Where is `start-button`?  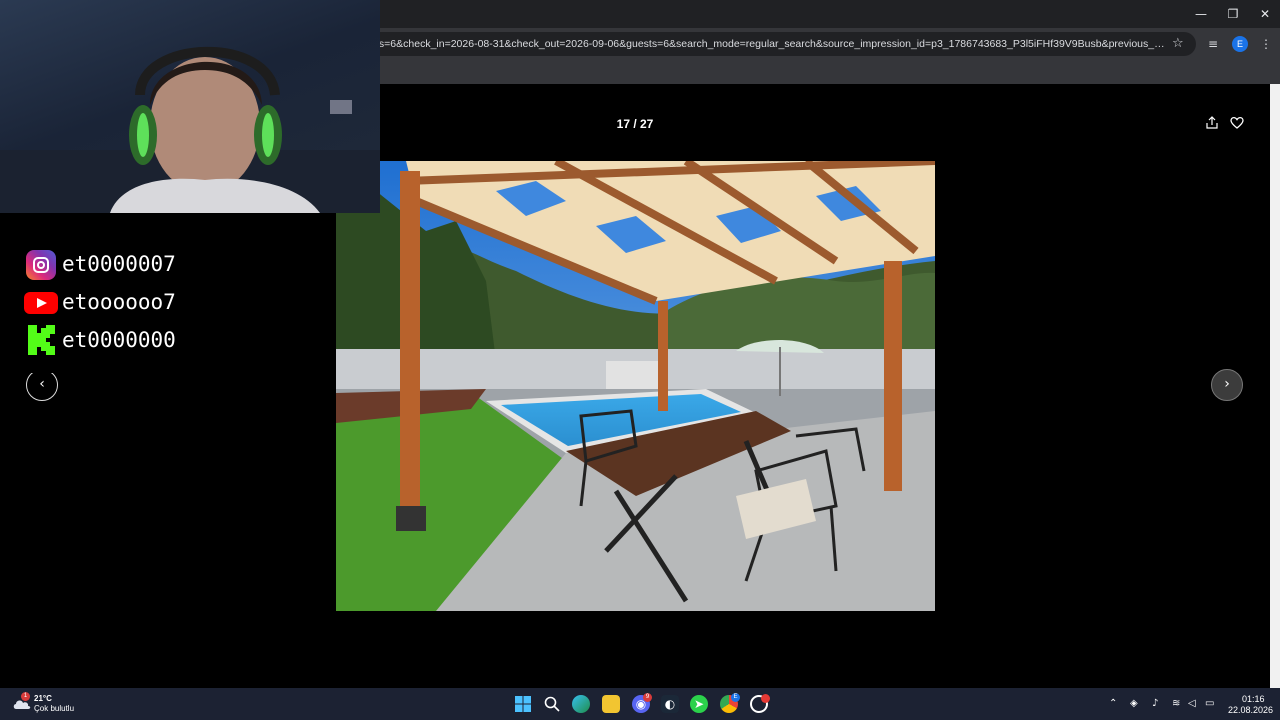
start-button is located at coordinates (523, 704).